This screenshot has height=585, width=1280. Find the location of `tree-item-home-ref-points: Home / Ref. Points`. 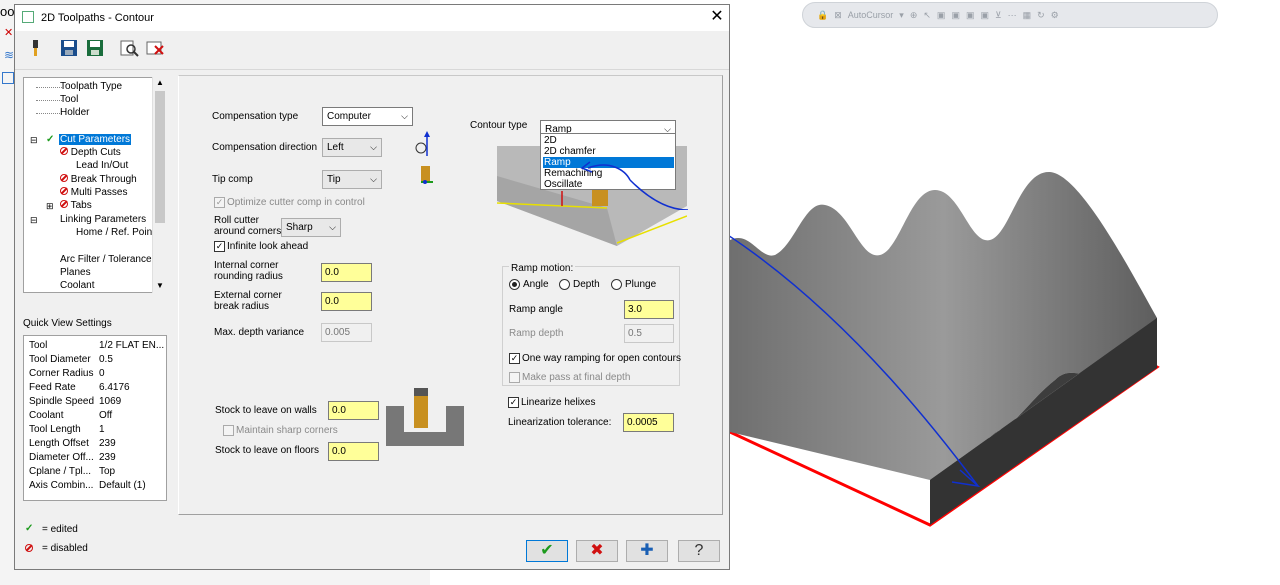

tree-item-home-ref-points: Home / Ref. Points is located at coordinates (118, 233).